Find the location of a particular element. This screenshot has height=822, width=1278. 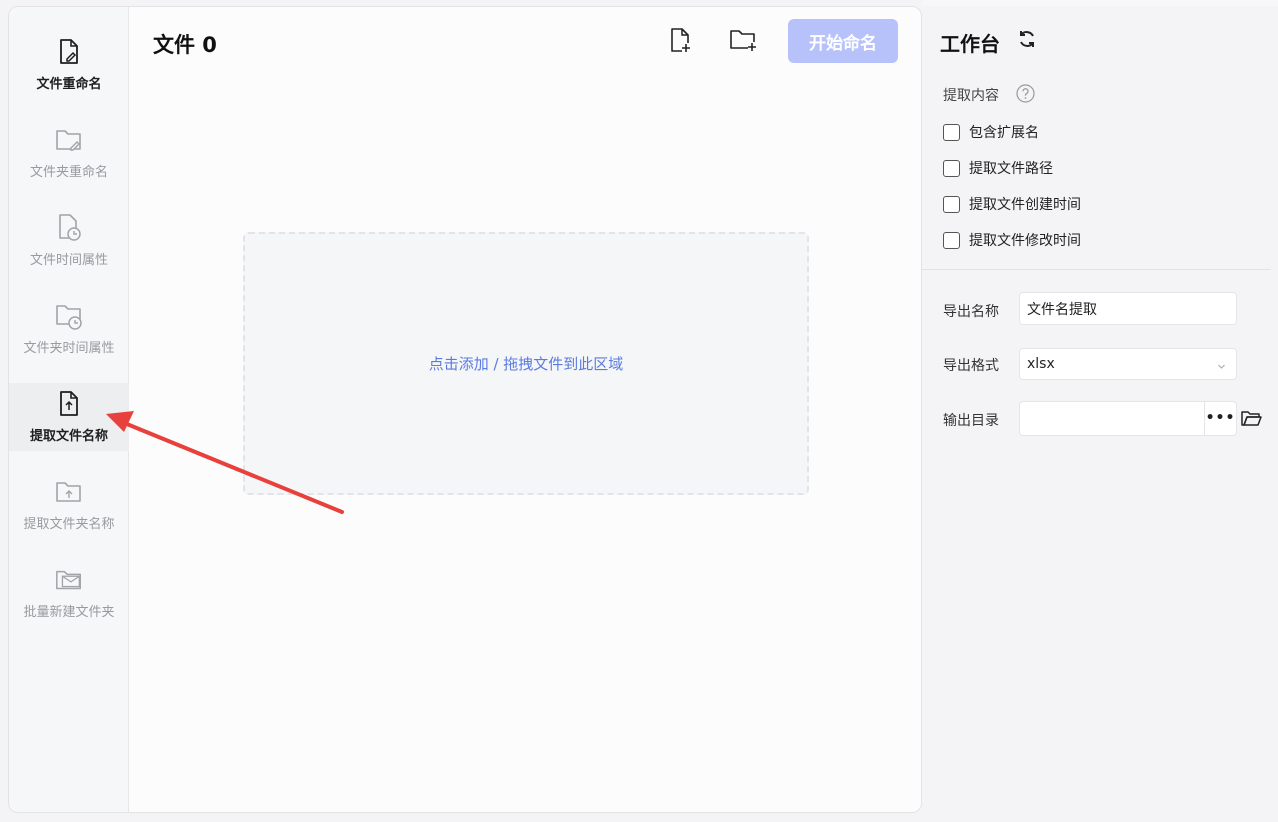

chevron-down-icon is located at coordinates (1221, 367).